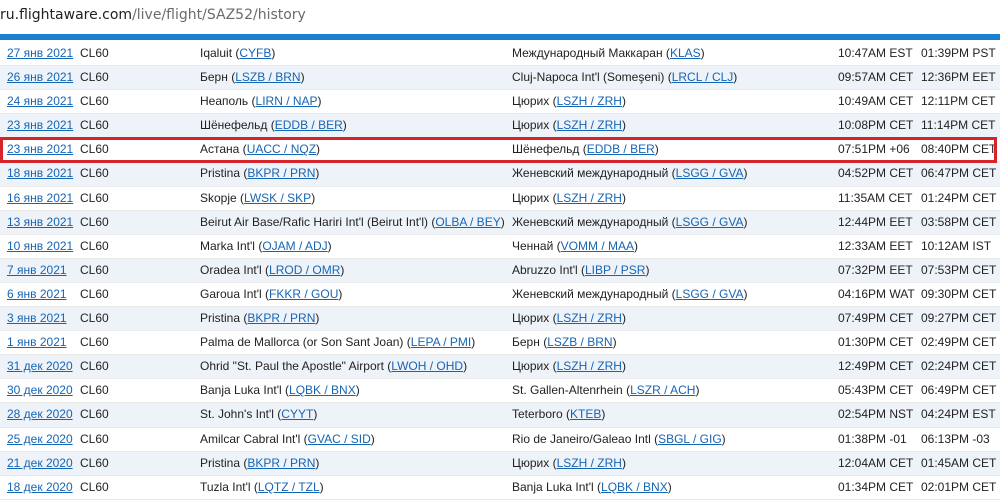 Image resolution: width=1000 pixels, height=500 pixels. I want to click on flight-date-link: 30 дек 2020, so click(40, 390).